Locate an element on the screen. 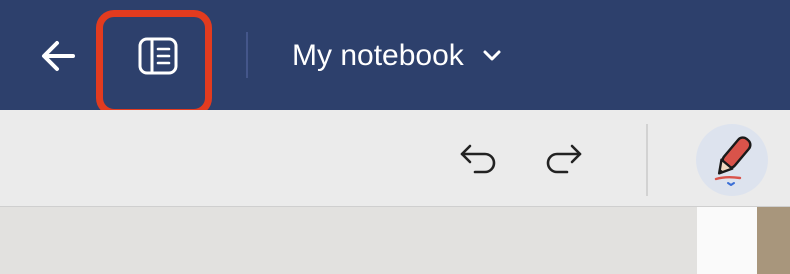 The height and width of the screenshot is (274, 790). header-divider is located at coordinates (247, 55).